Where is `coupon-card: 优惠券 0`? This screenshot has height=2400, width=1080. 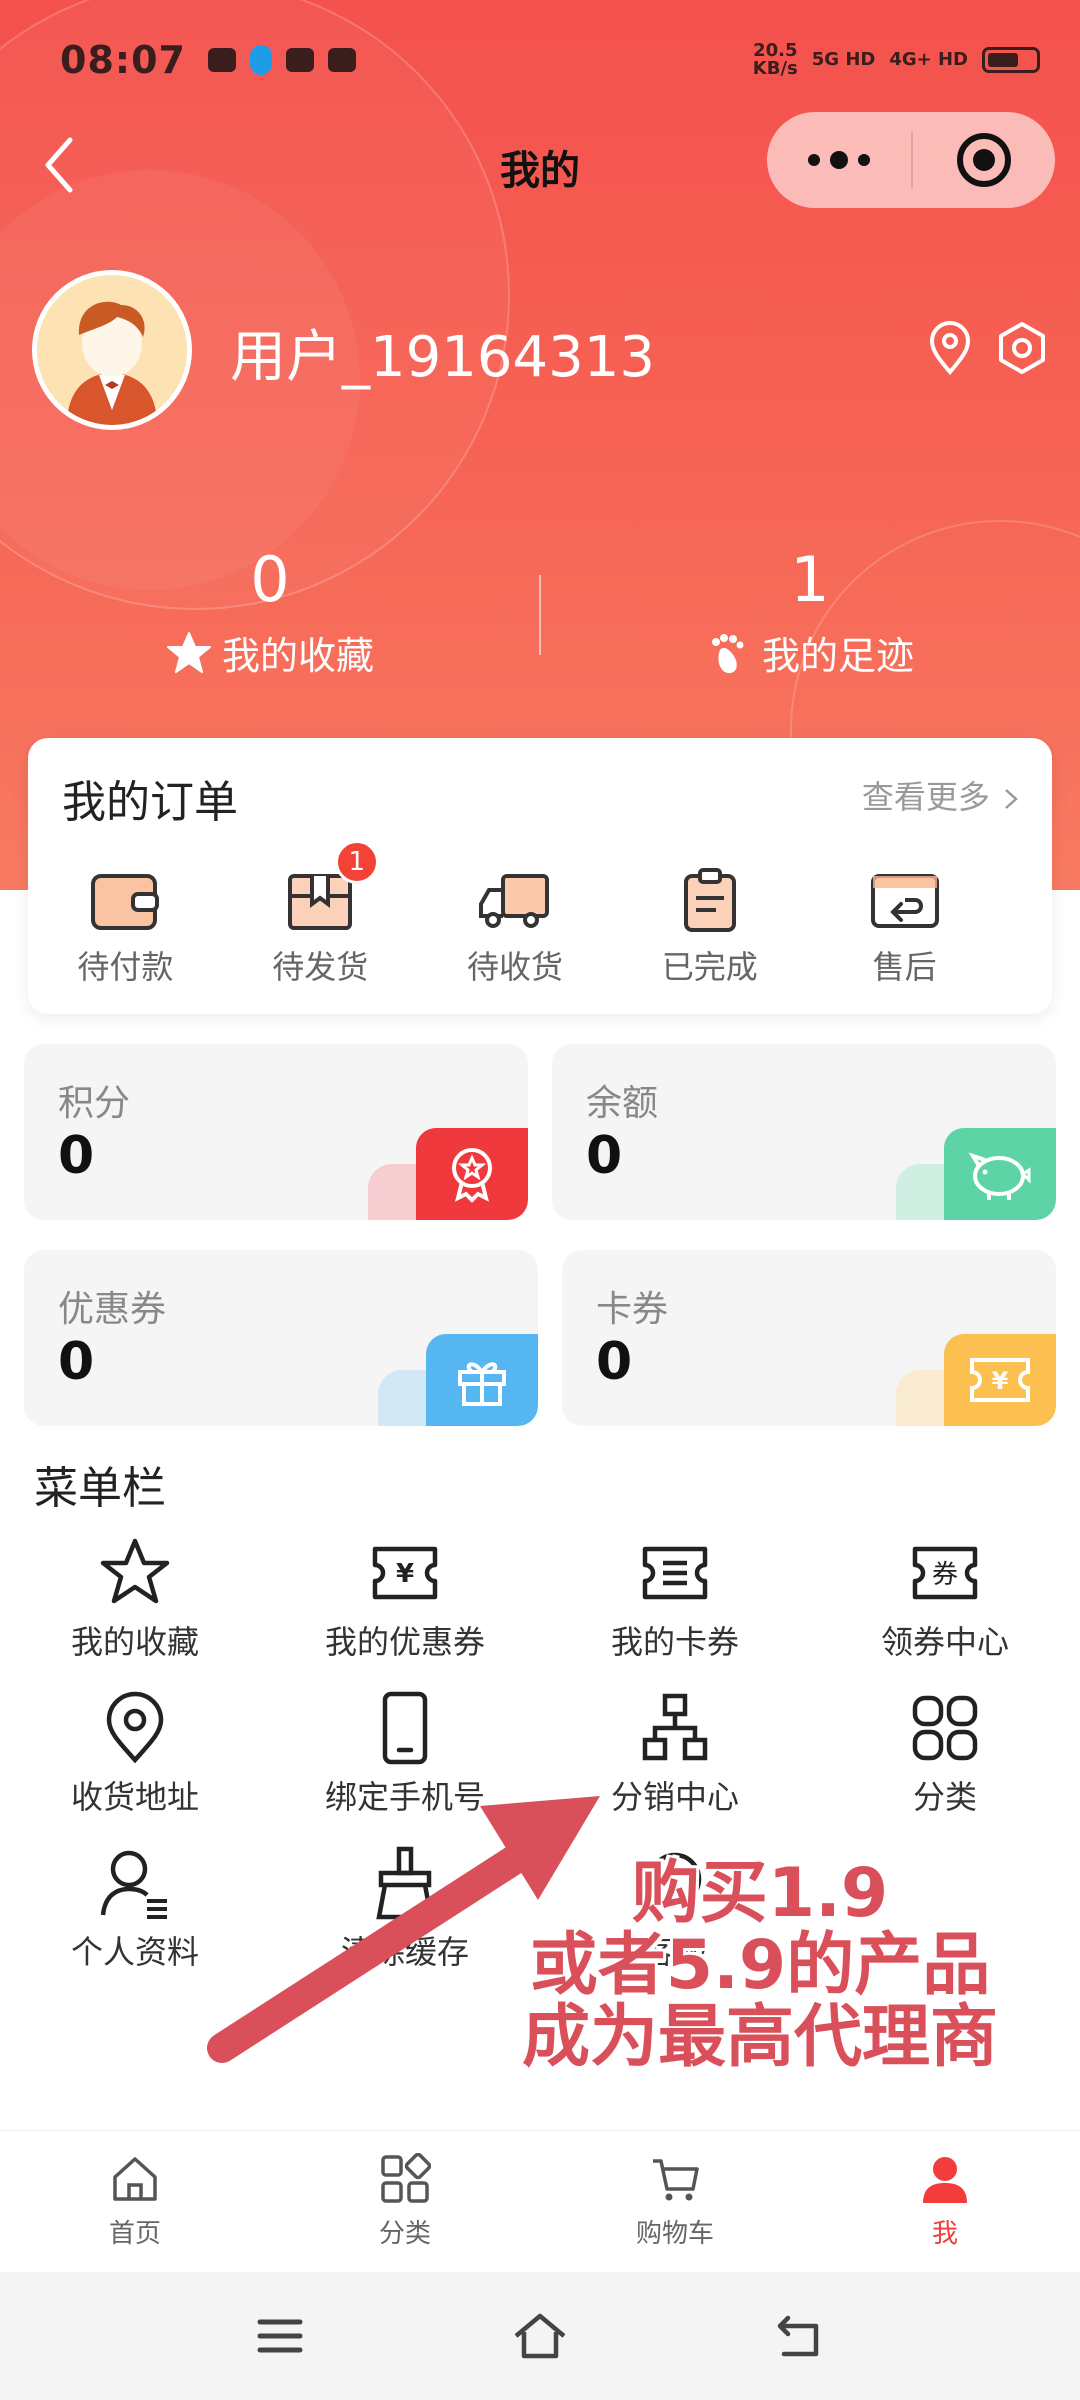 coupon-card: 优惠券 0 is located at coordinates (281, 1338).